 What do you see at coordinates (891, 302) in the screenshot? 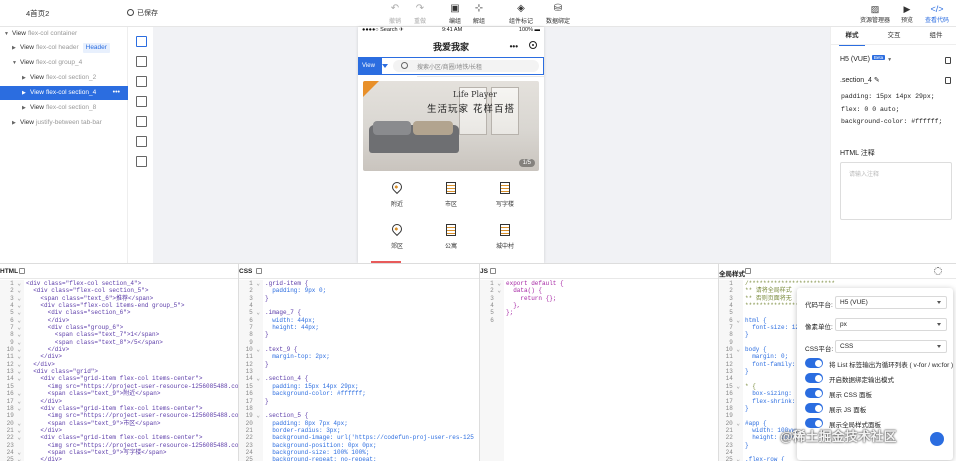
I see `platform-dropdown: H5 (VUE)` at bounding box center [891, 302].